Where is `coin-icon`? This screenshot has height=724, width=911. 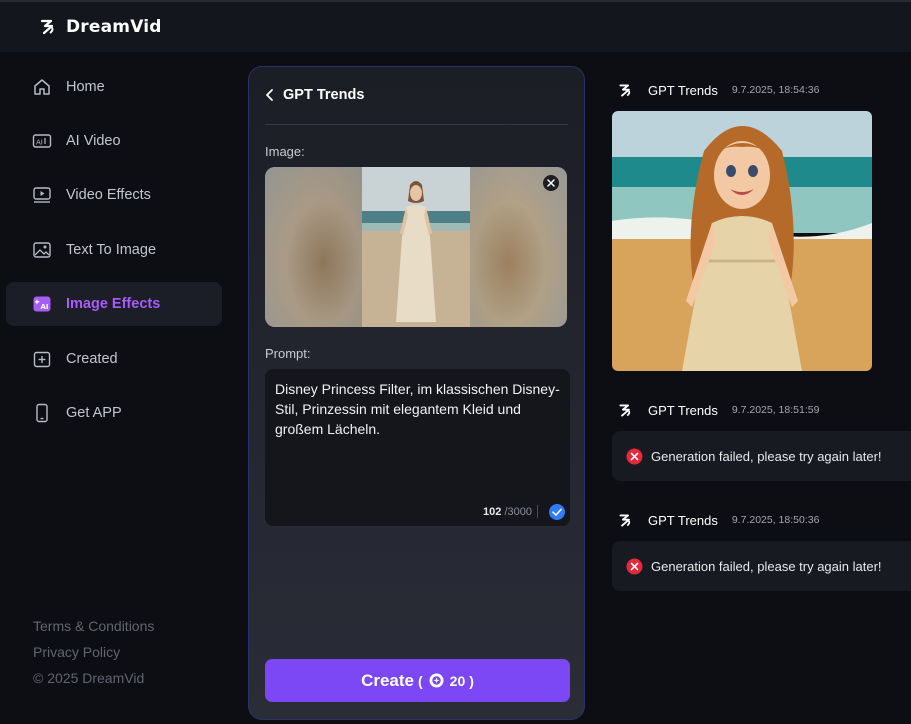
coin-icon is located at coordinates (436, 680).